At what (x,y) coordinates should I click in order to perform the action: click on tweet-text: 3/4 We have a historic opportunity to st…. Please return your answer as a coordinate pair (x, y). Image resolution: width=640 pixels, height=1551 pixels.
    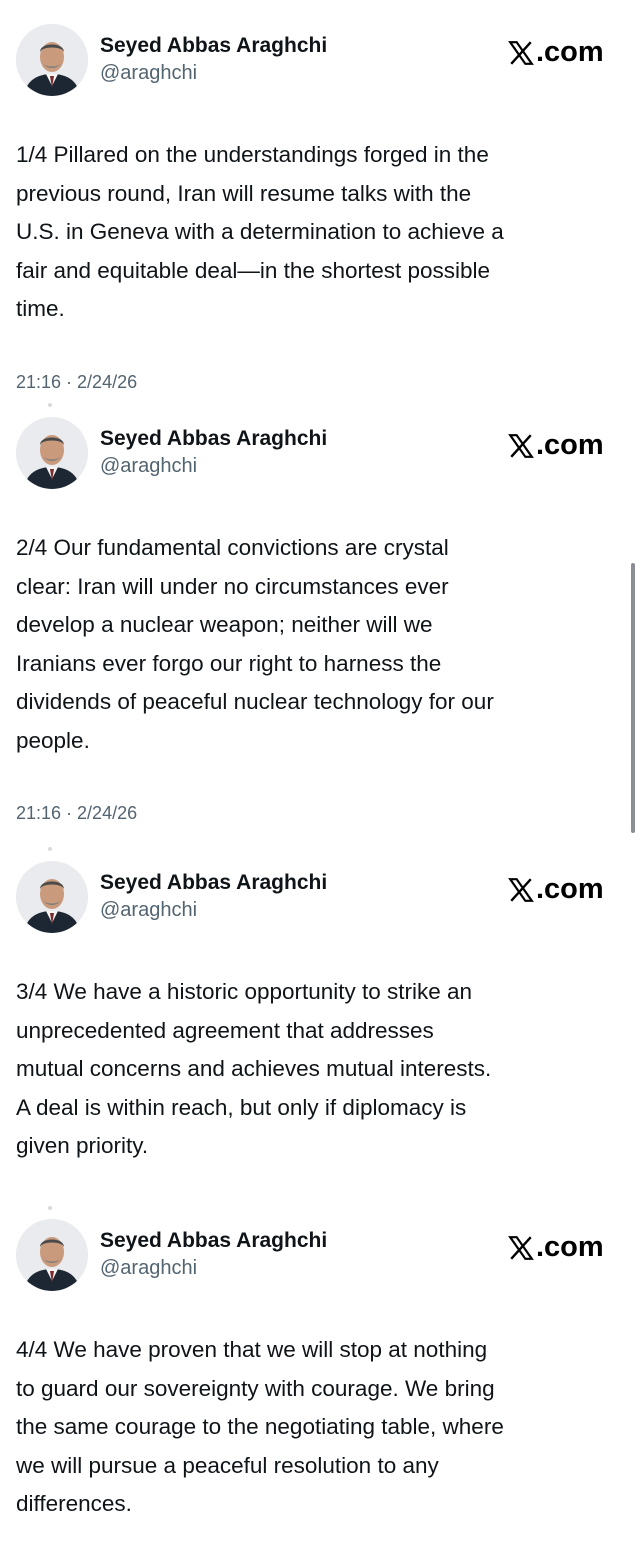
    Looking at the image, I should click on (254, 1068).